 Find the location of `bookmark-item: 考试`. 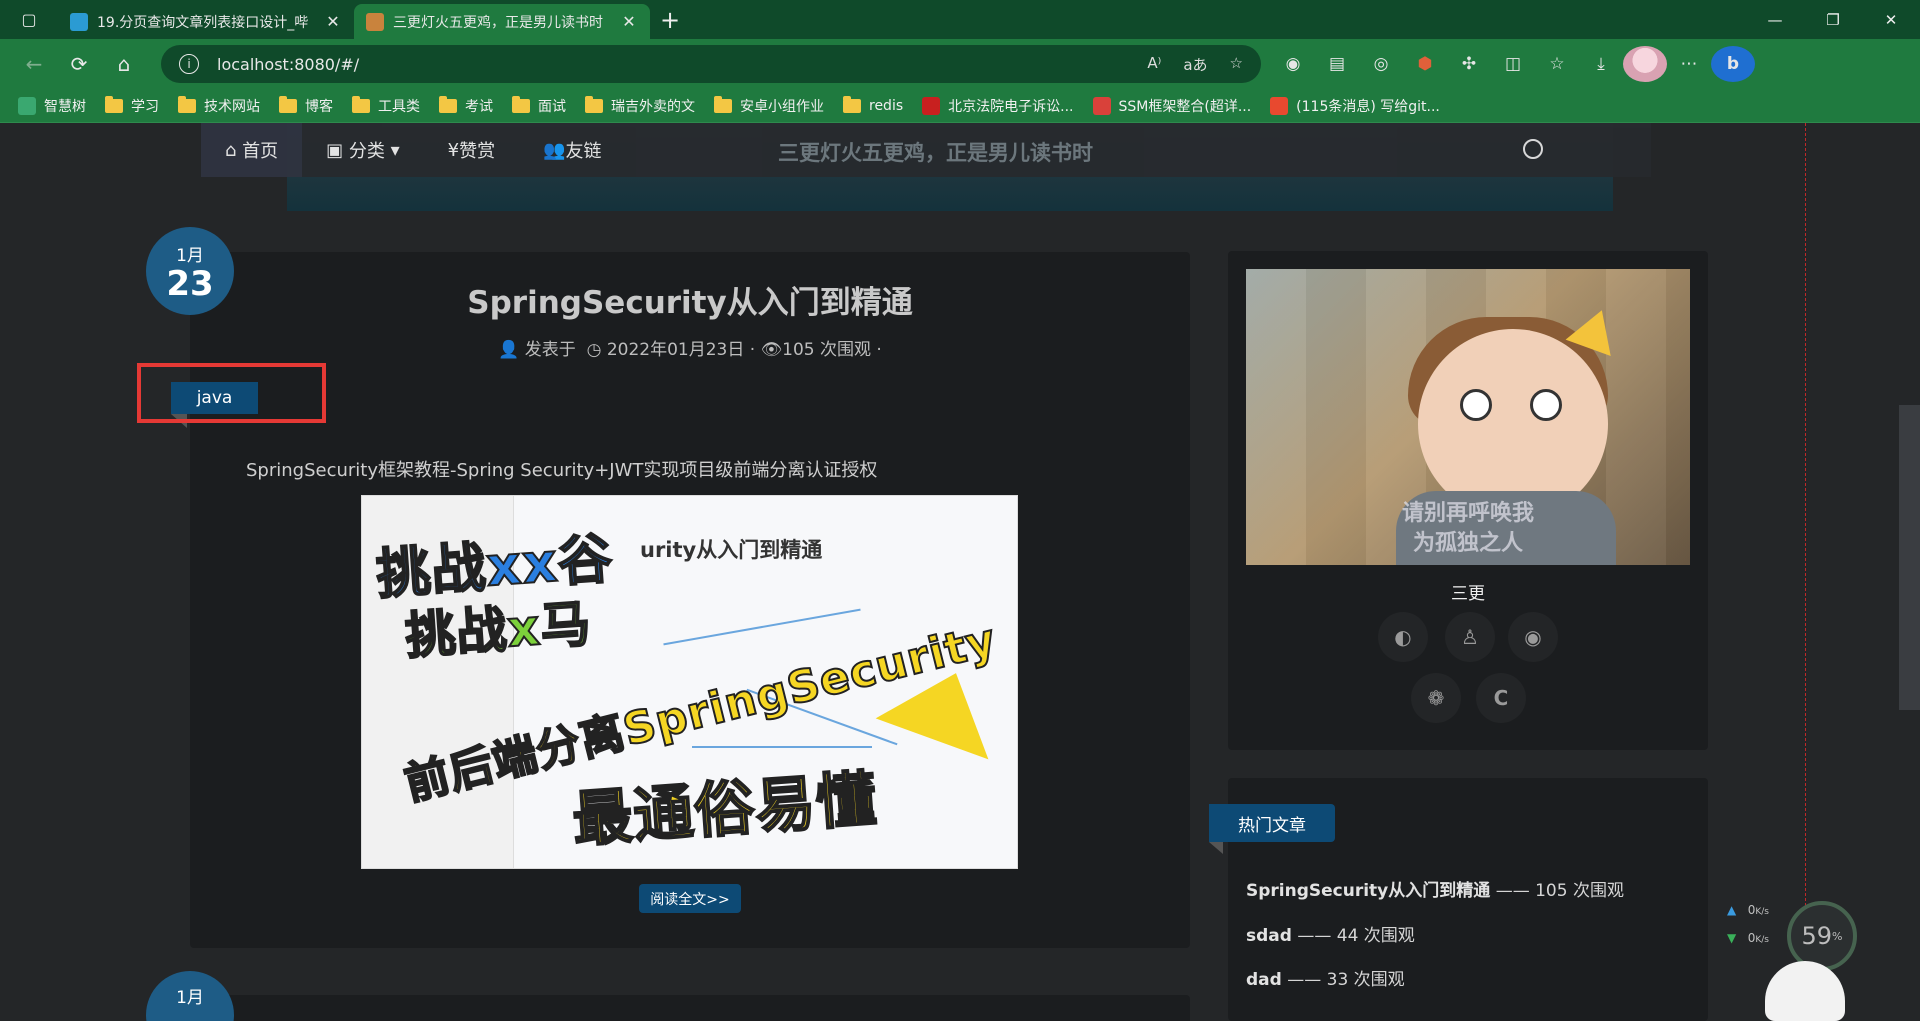

bookmark-item: 考试 is located at coordinates (466, 105).